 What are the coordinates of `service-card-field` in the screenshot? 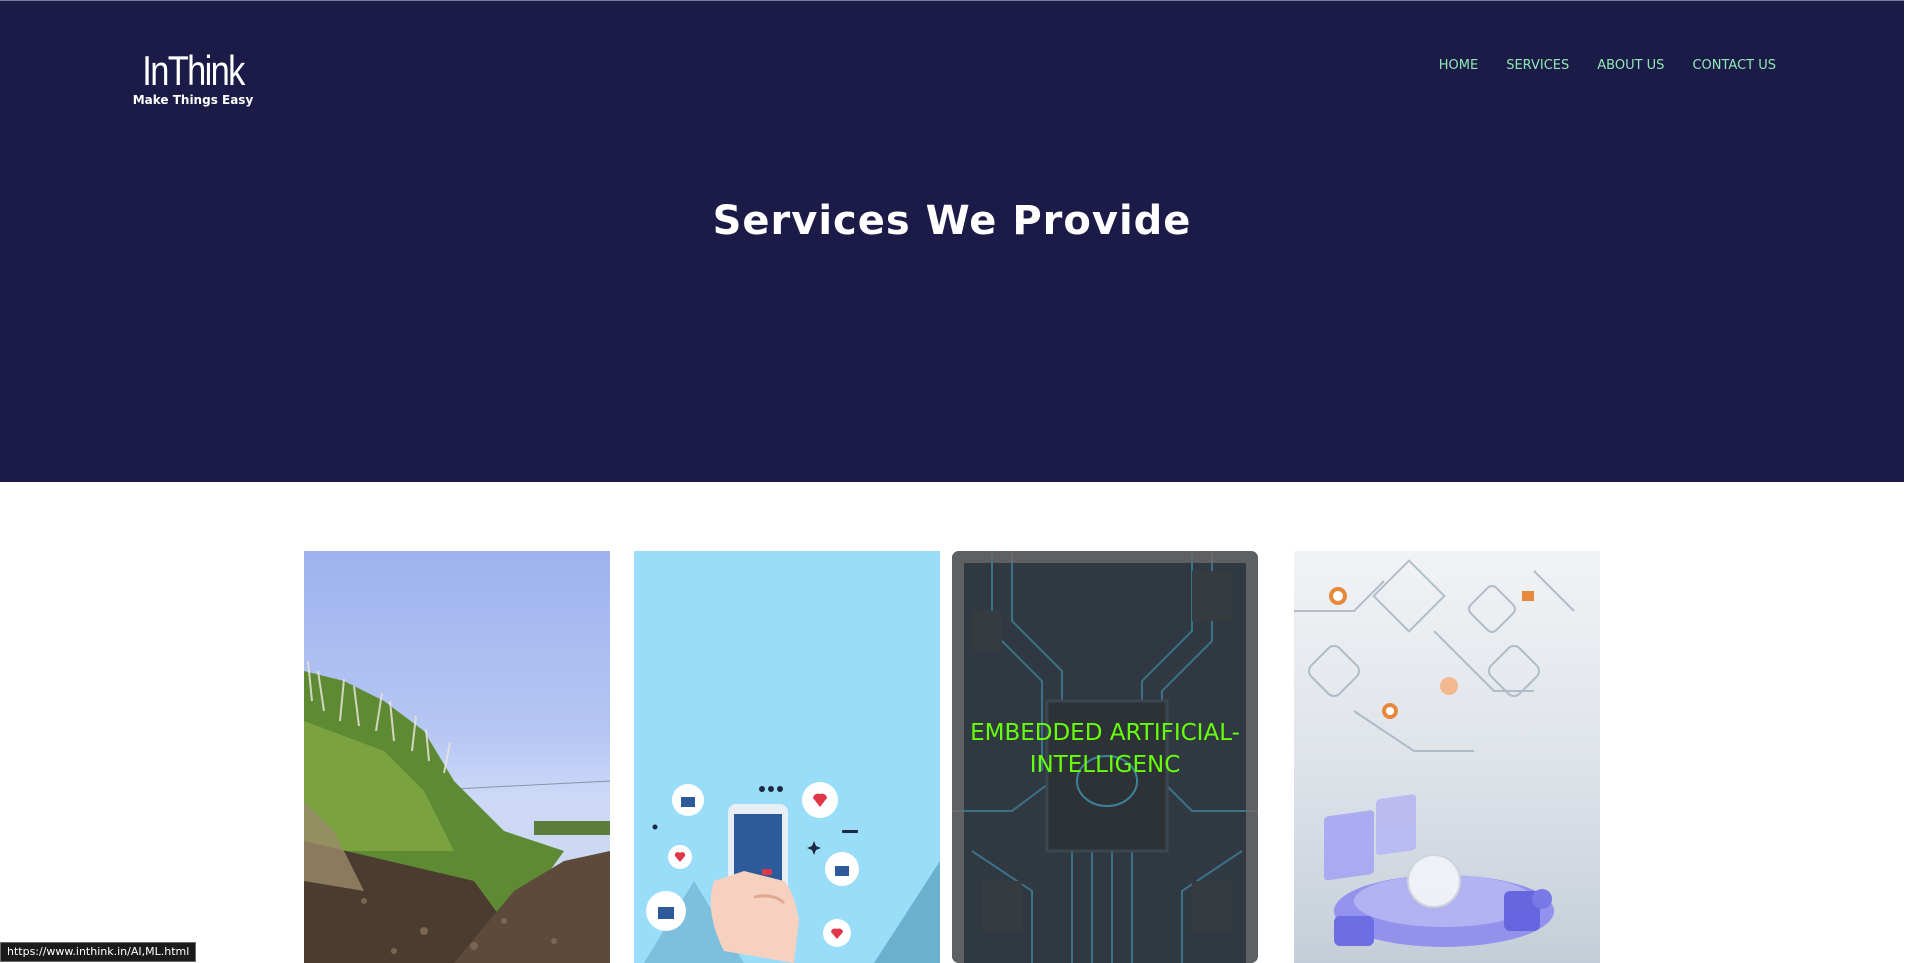 It's located at (457, 757).